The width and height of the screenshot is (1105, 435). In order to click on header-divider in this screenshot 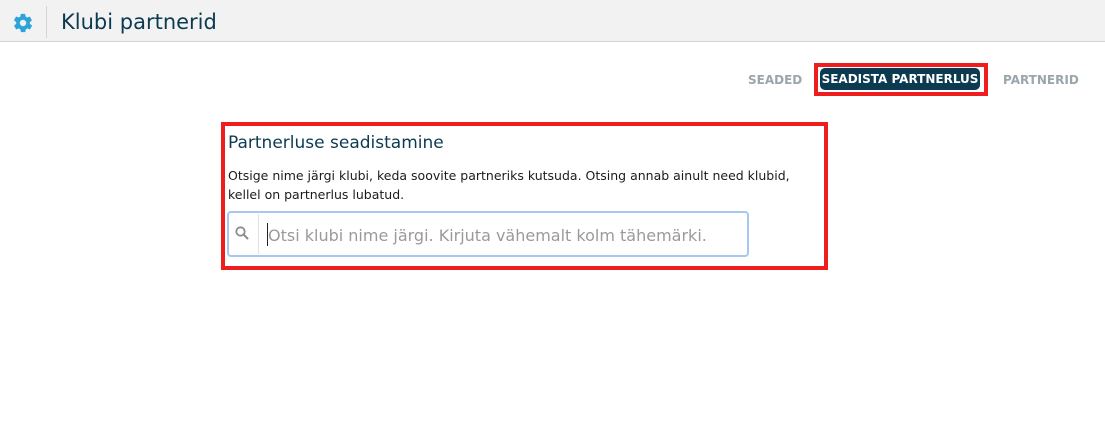, I will do `click(46, 22)`.